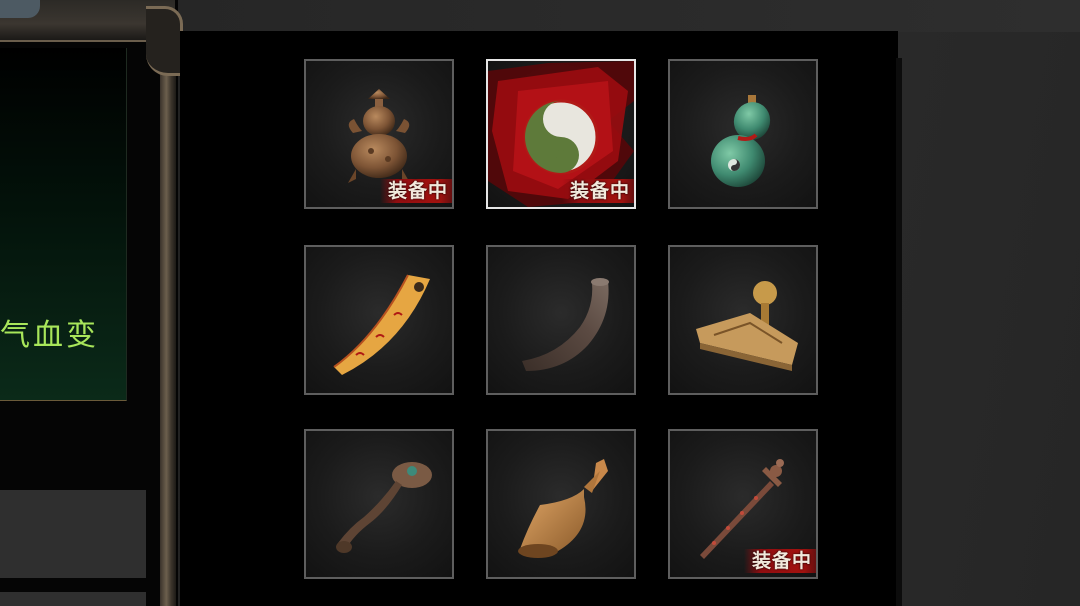  I want to click on top-strip, so click(620, 16).